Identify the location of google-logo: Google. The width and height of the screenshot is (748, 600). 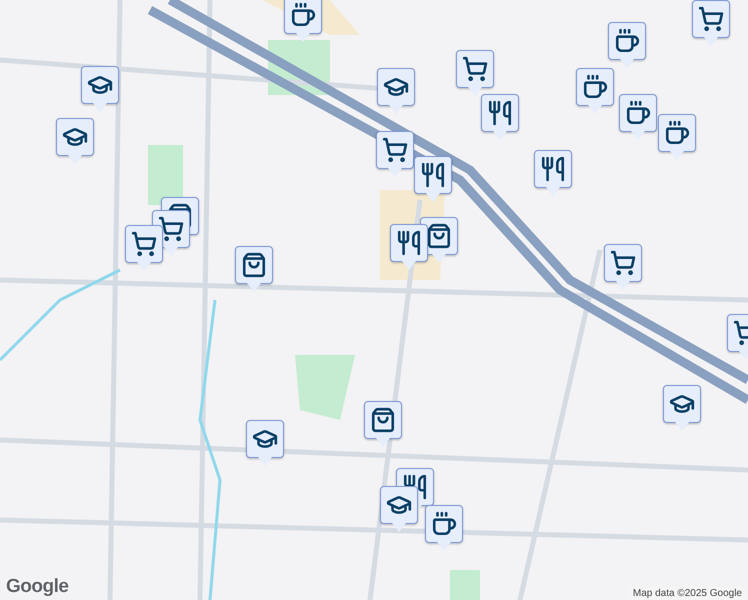
(37, 587).